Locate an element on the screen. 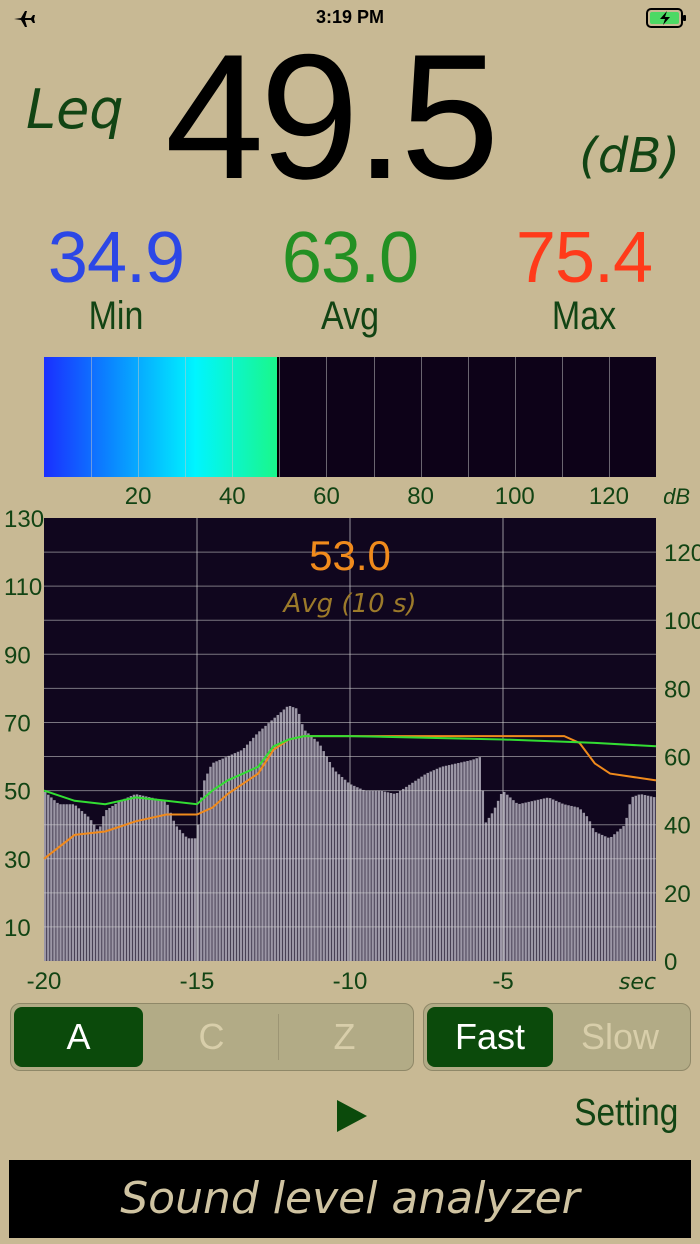 The width and height of the screenshot is (700, 1244). y-right-tick-label: 0 is located at coordinates (670, 962).